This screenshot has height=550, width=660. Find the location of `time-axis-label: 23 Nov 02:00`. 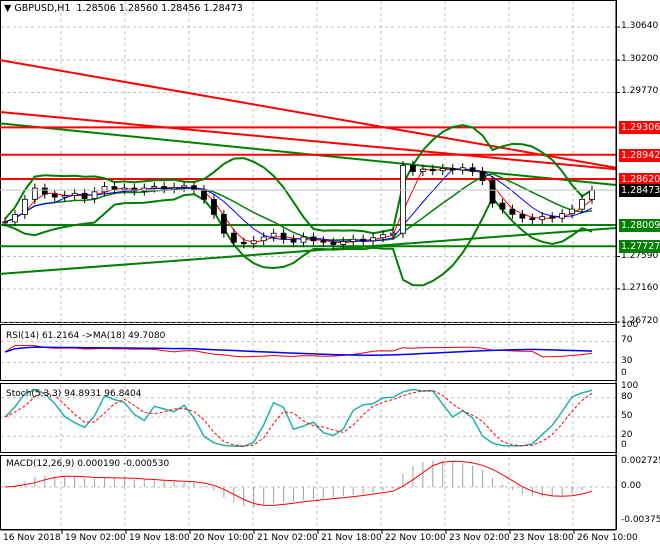

time-axis-label: 23 Nov 02:00 is located at coordinates (479, 538).